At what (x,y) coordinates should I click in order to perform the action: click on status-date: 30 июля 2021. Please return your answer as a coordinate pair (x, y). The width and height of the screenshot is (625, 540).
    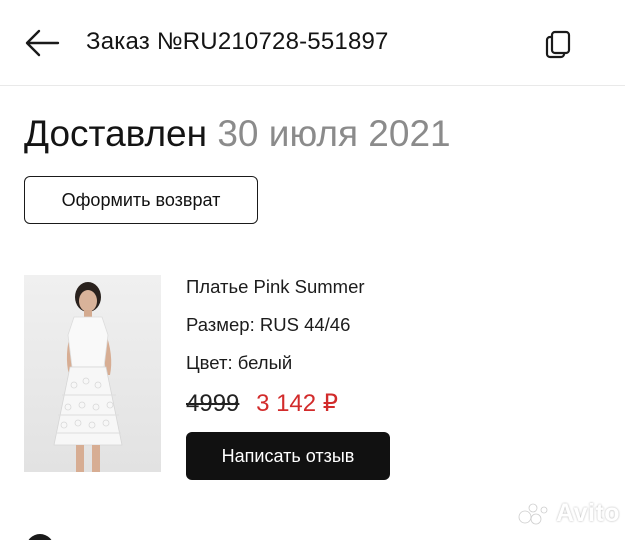
    Looking at the image, I should click on (334, 133).